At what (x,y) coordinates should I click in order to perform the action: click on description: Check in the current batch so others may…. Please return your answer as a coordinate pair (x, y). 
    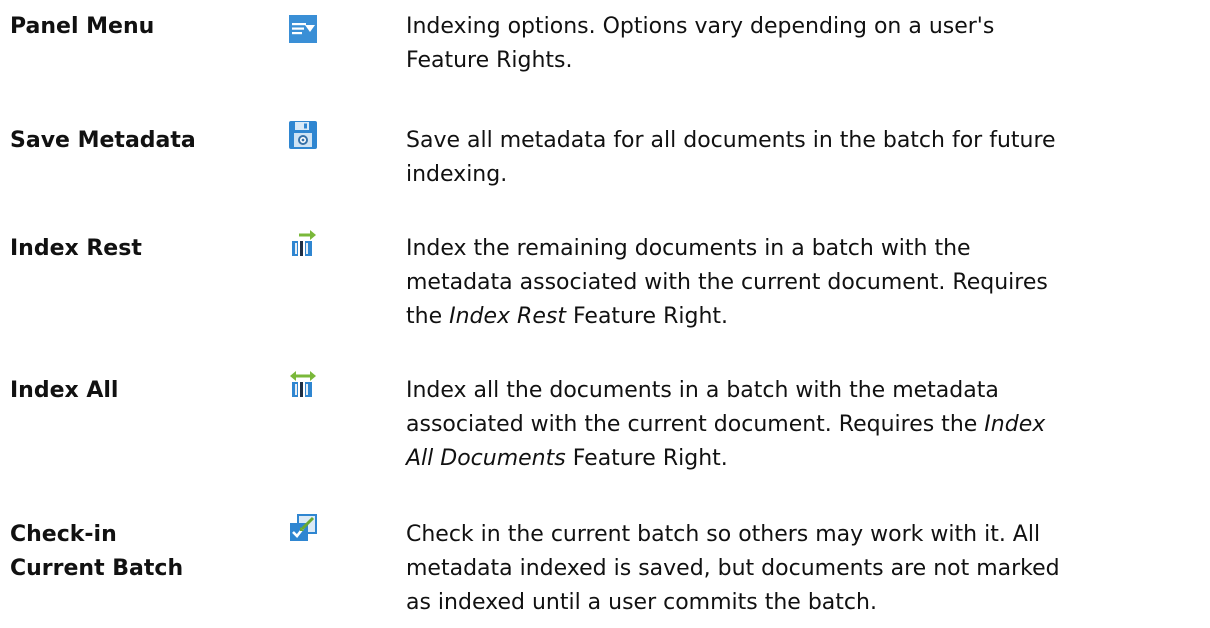
    Looking at the image, I should click on (806, 569).